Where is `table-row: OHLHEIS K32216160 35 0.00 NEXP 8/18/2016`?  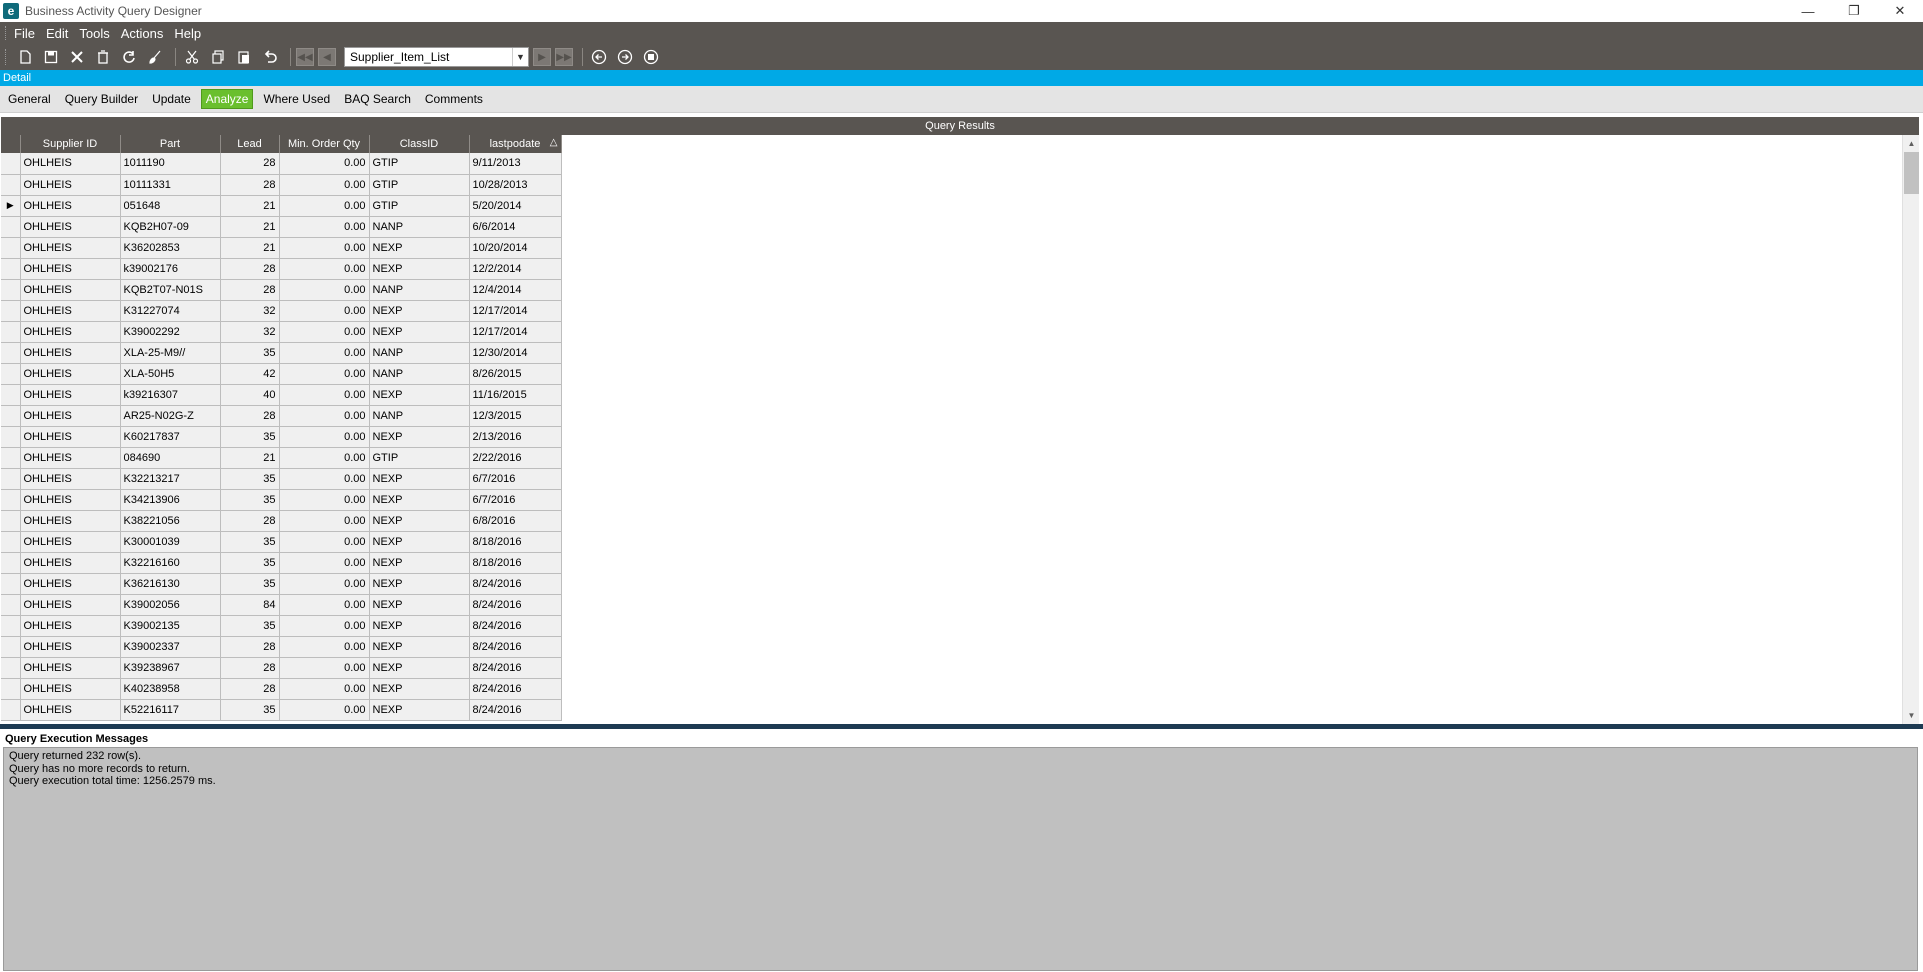 table-row: OHLHEIS K32216160 35 0.00 NEXP 8/18/2016 is located at coordinates (281, 563).